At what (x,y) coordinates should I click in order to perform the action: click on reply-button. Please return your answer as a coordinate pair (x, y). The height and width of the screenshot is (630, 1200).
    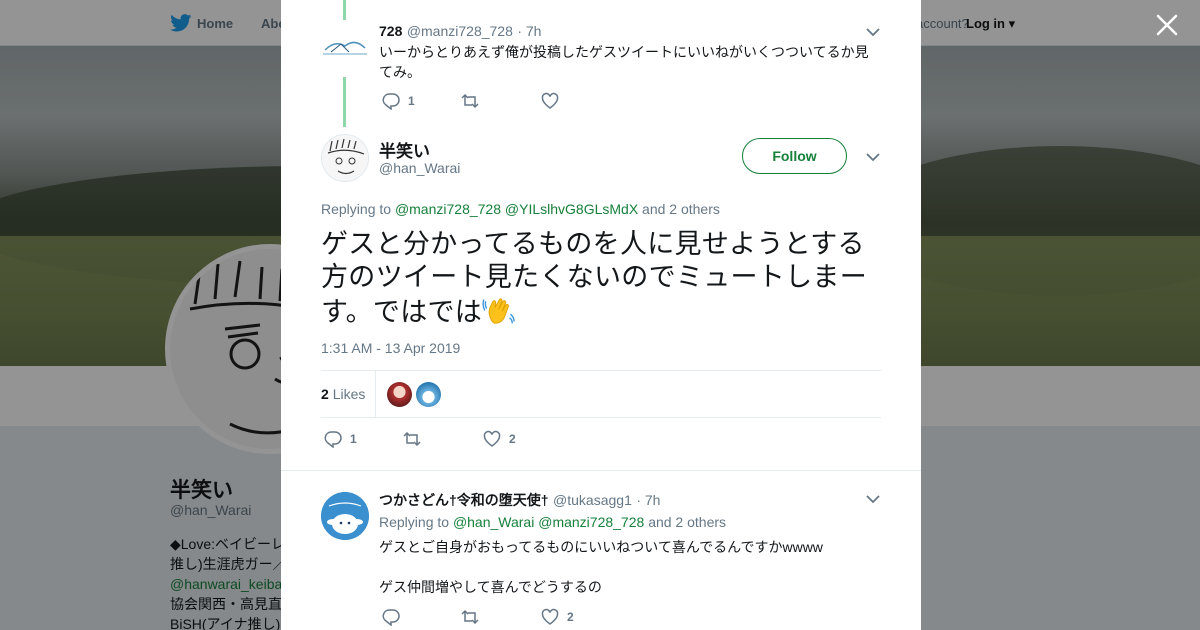
    Looking at the image, I should click on (391, 617).